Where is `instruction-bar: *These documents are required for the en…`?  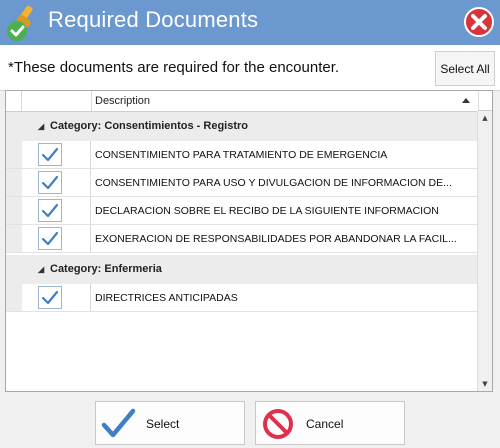 instruction-bar: *These documents are required for the en… is located at coordinates (250, 68).